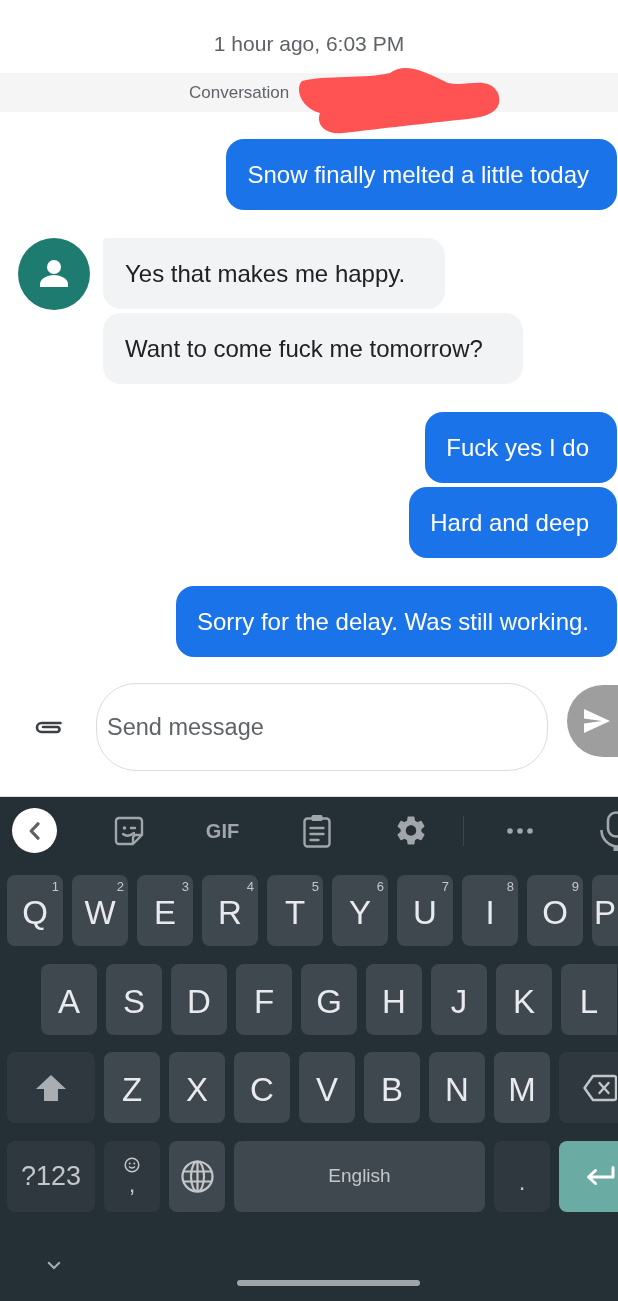 The width and height of the screenshot is (618, 1301). What do you see at coordinates (380, 886) in the screenshot?
I see `digit-hint: 6` at bounding box center [380, 886].